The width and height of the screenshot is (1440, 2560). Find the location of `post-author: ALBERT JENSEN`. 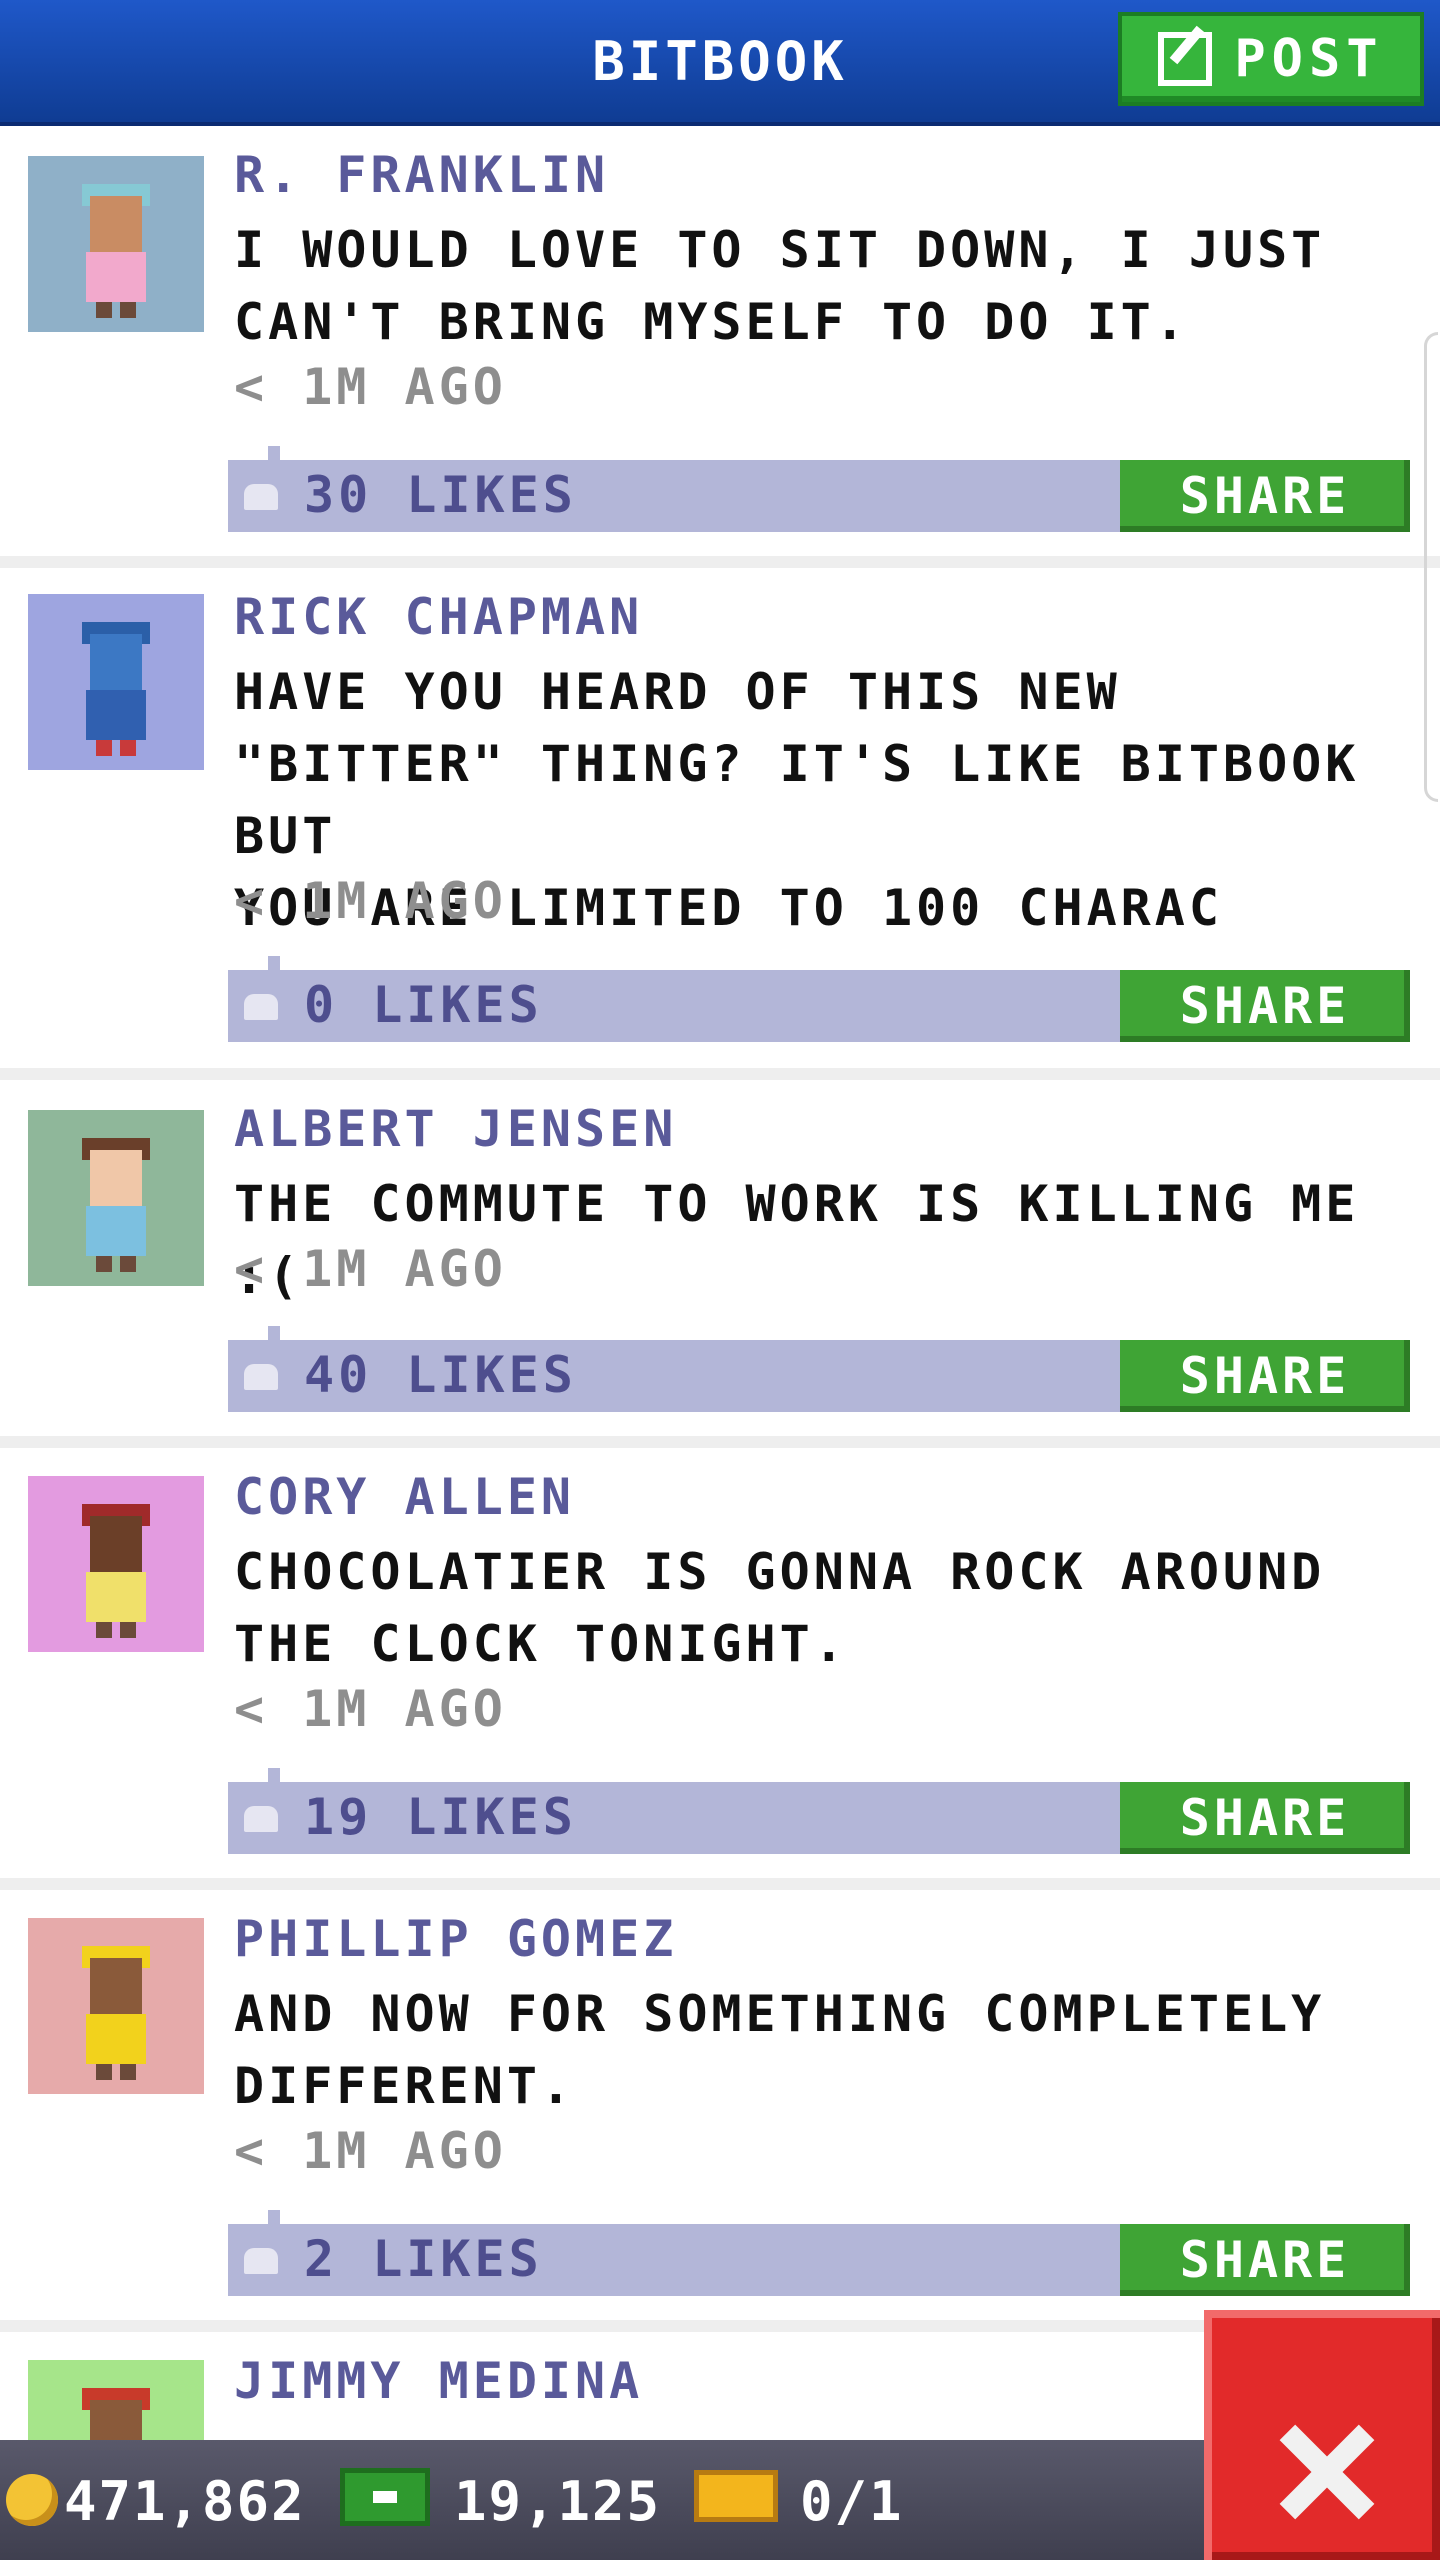

post-author: ALBERT JENSEN is located at coordinates (455, 1129).